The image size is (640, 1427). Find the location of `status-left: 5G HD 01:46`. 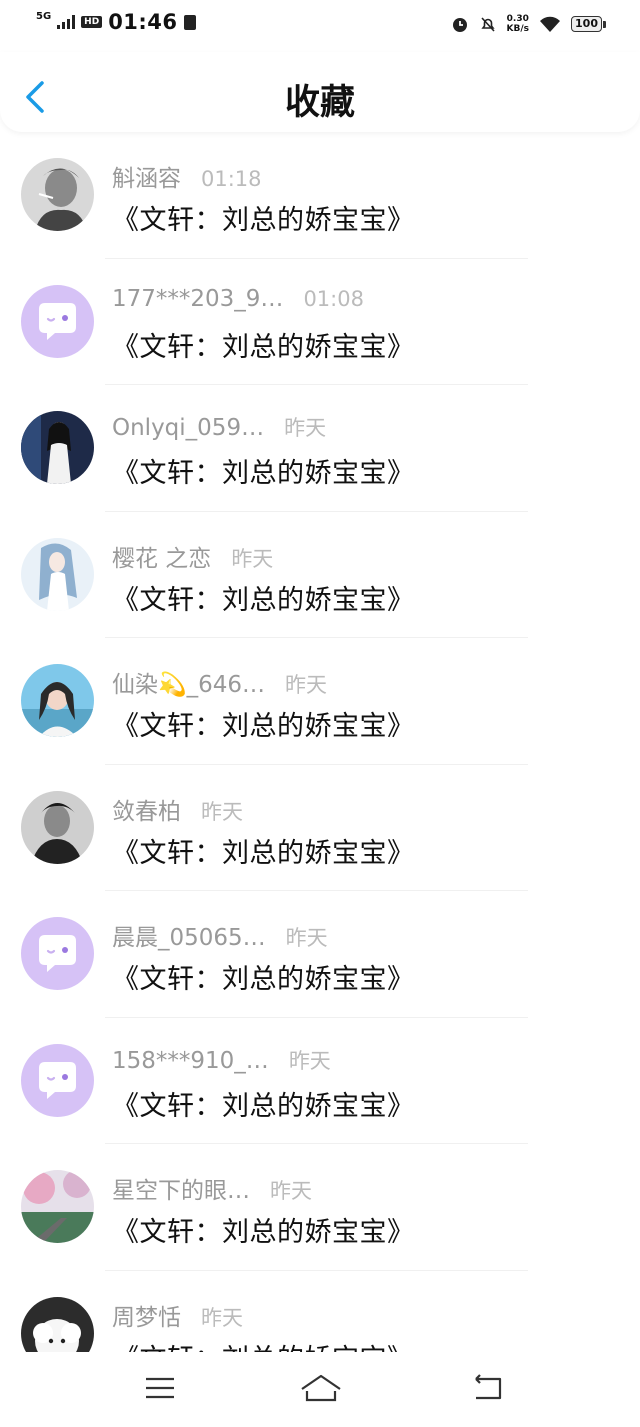

status-left: 5G HD 01:46 is located at coordinates (116, 22).